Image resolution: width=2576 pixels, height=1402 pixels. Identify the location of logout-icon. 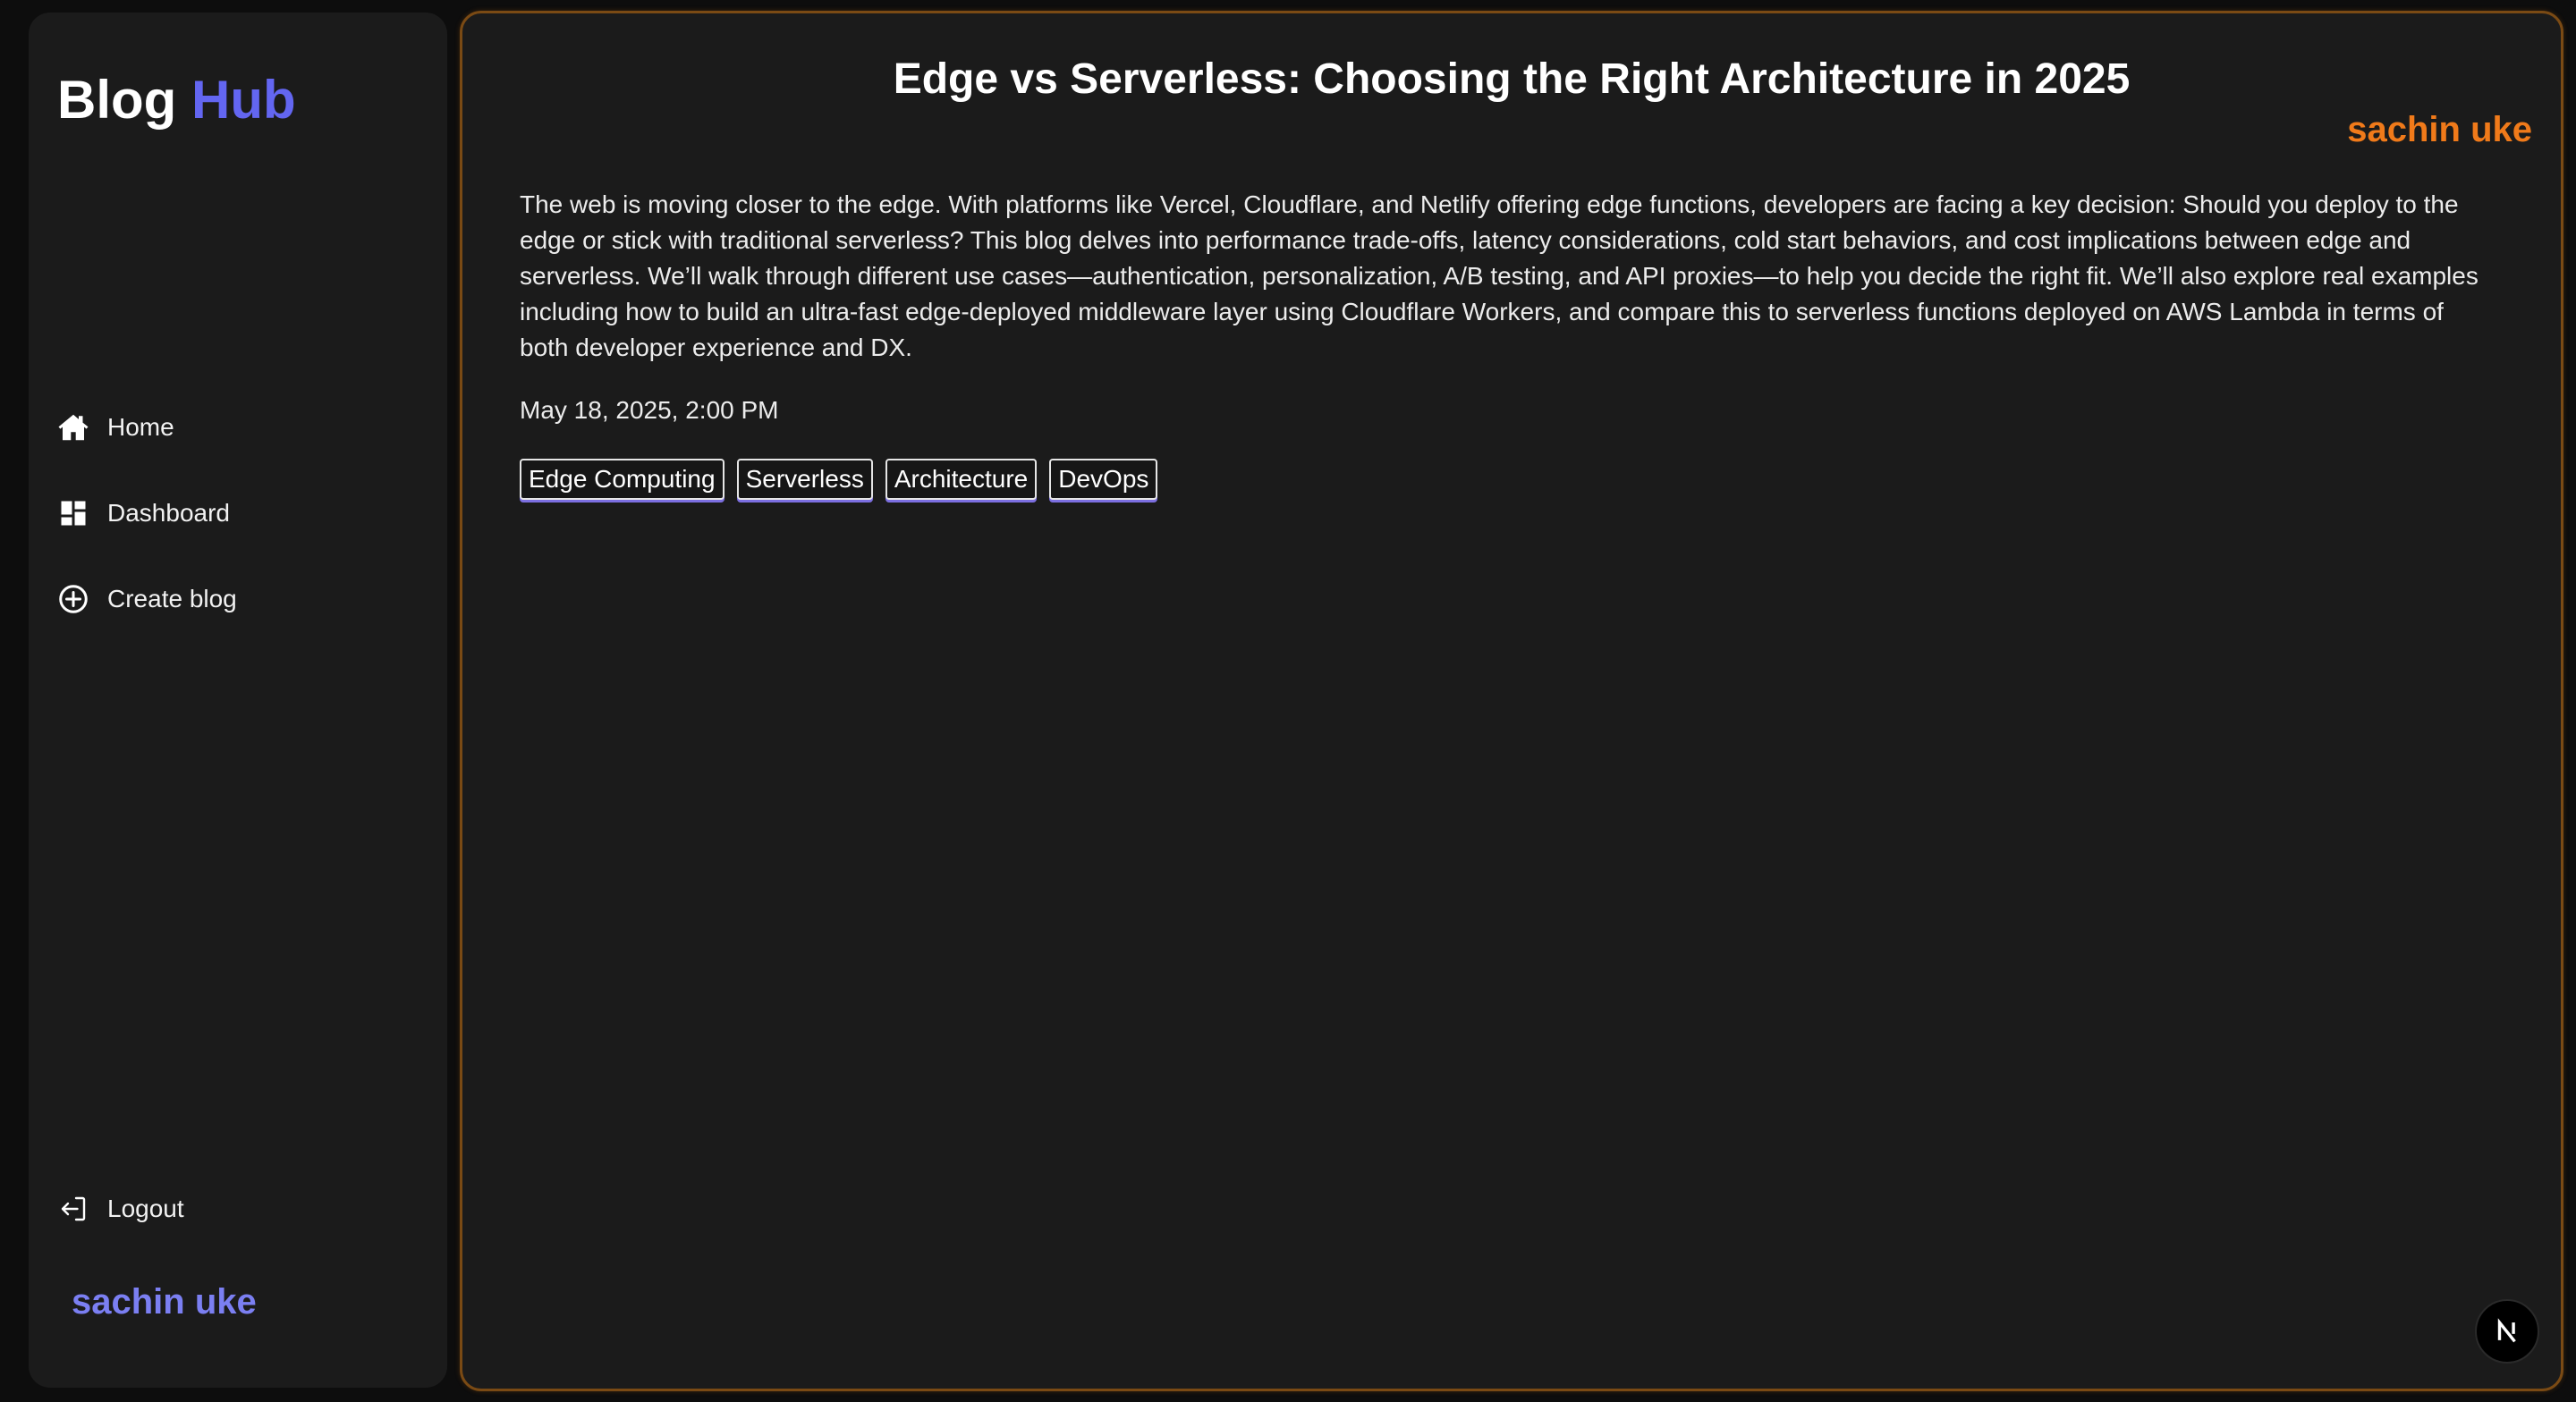
(73, 1209).